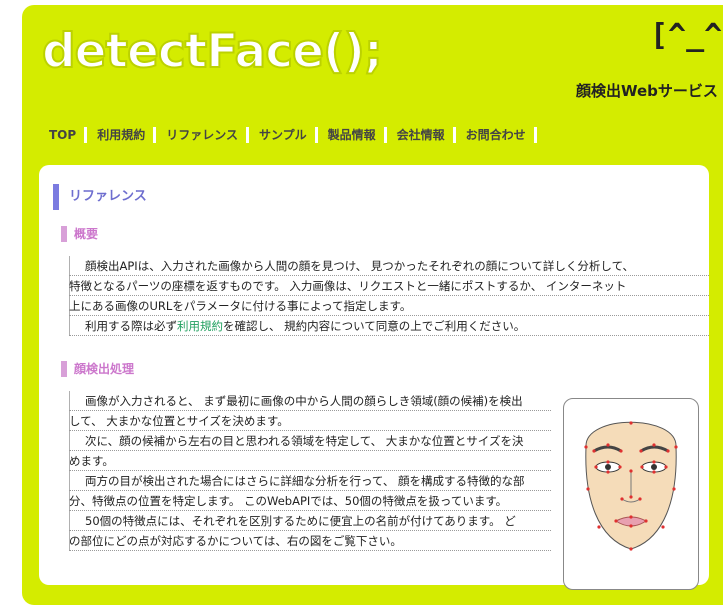 The width and height of the screenshot is (723, 605). Describe the element at coordinates (64, 135) in the screenshot. I see `nav-top: TOP` at that location.